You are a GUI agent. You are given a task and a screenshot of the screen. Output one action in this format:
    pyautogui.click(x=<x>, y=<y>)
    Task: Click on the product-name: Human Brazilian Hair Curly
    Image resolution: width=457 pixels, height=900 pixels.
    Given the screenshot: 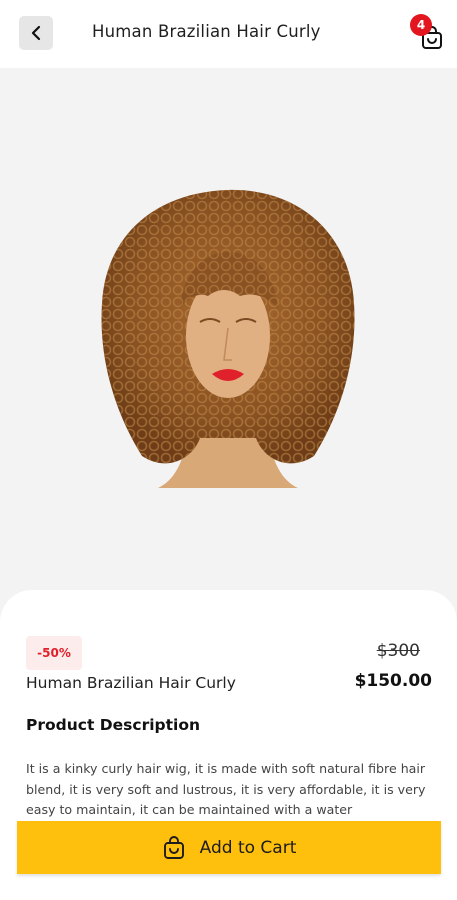 What is the action you would take?
    pyautogui.click(x=131, y=683)
    